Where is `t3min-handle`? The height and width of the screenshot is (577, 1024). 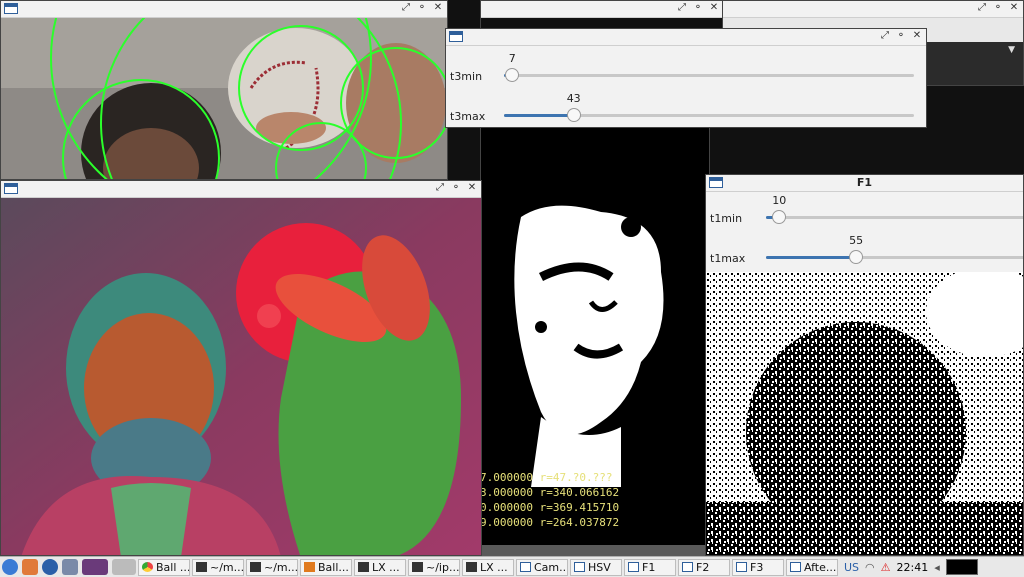
t3min-handle is located at coordinates (512, 75).